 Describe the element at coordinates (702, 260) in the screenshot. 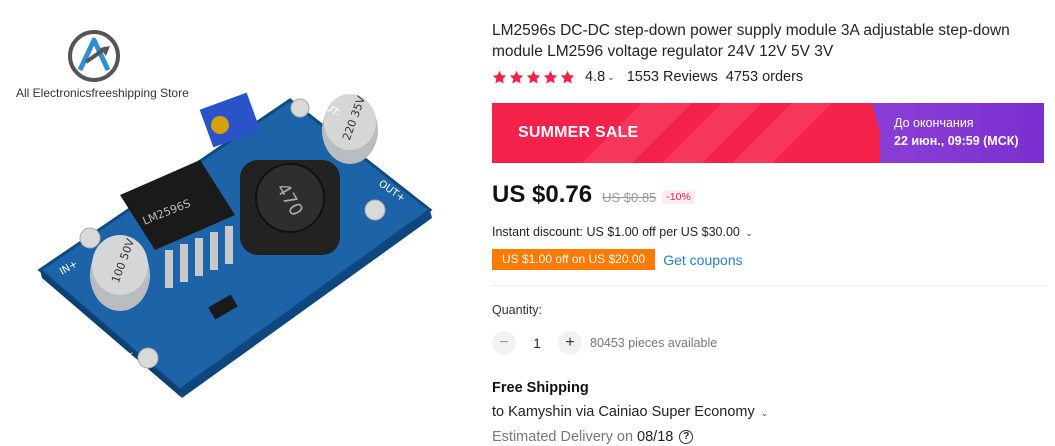

I see `get-coupons-link: Get coupons` at that location.